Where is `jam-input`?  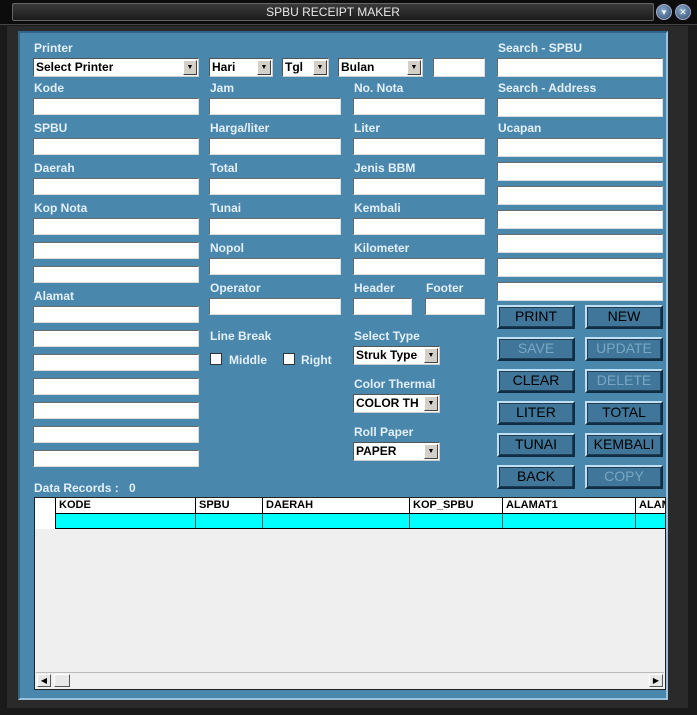
jam-input is located at coordinates (275, 106).